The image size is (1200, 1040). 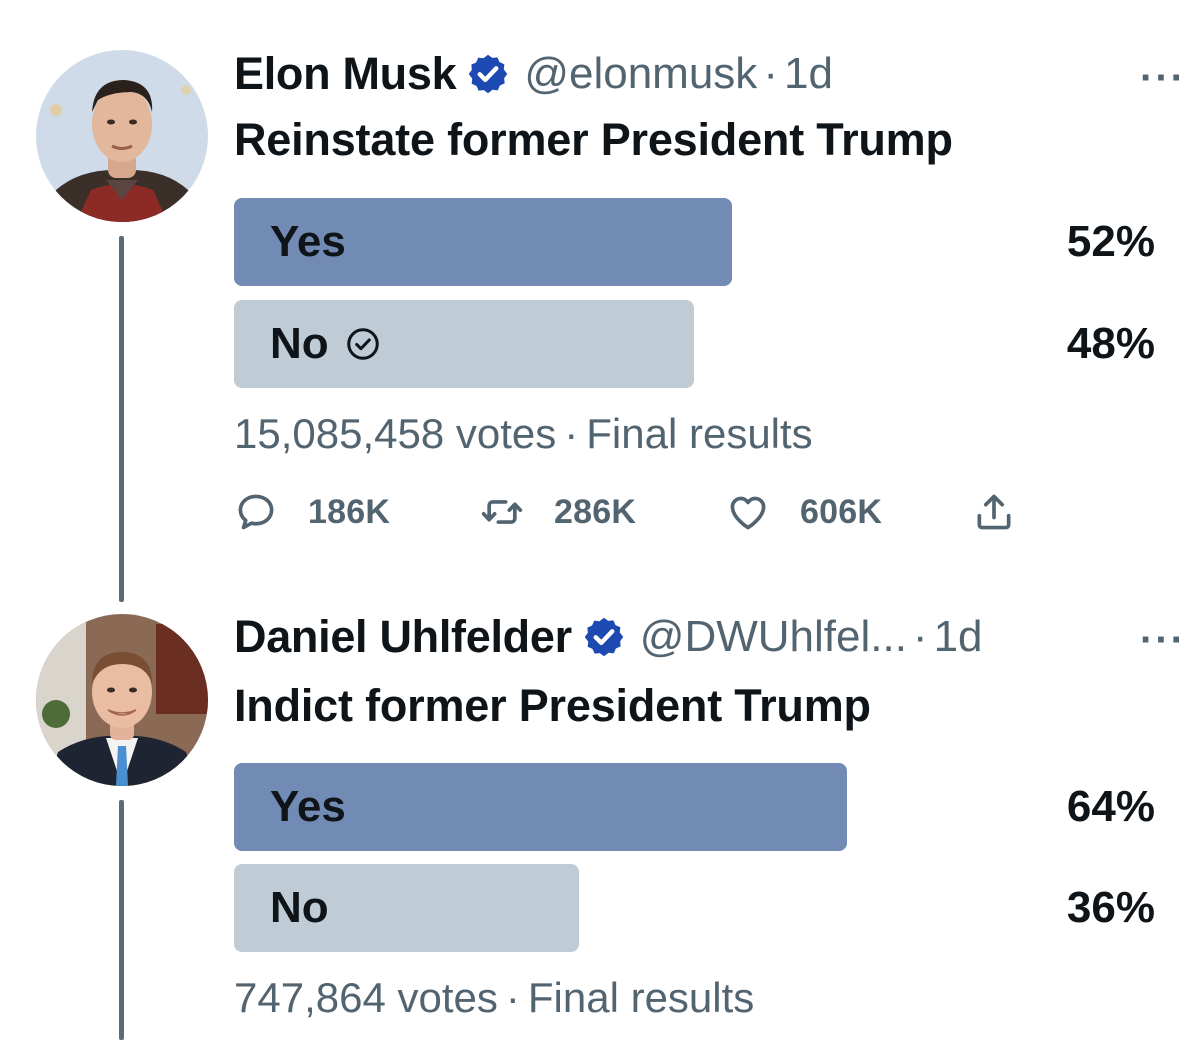 What do you see at coordinates (1110, 806) in the screenshot?
I see `poll-percent: 64%` at bounding box center [1110, 806].